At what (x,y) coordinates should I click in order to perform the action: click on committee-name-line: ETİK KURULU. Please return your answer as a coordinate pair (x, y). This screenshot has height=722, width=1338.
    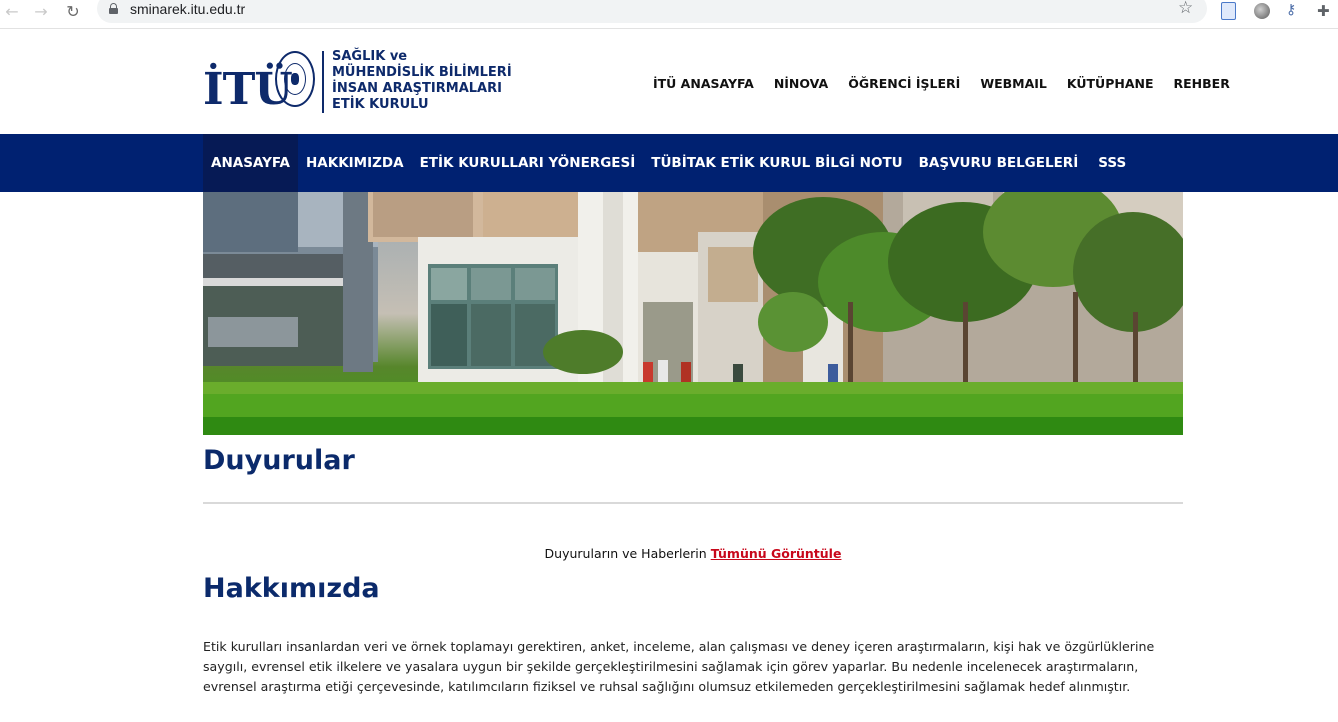
    Looking at the image, I should click on (380, 104).